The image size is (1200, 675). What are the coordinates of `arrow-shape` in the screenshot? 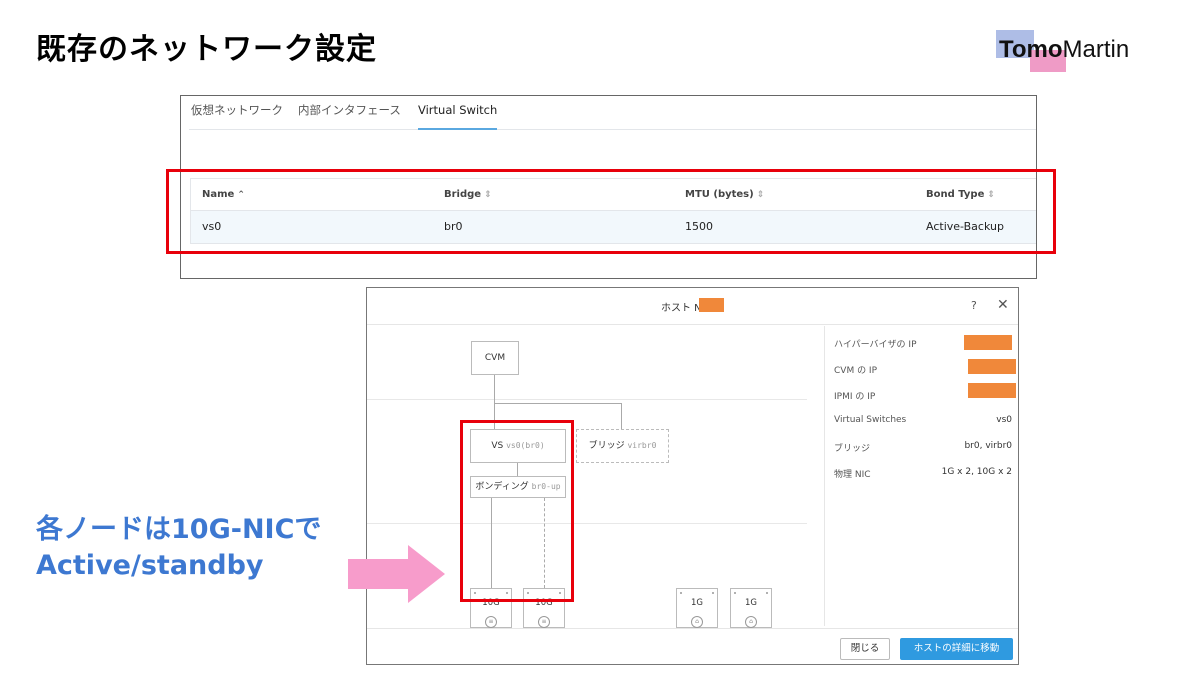 It's located at (396, 574).